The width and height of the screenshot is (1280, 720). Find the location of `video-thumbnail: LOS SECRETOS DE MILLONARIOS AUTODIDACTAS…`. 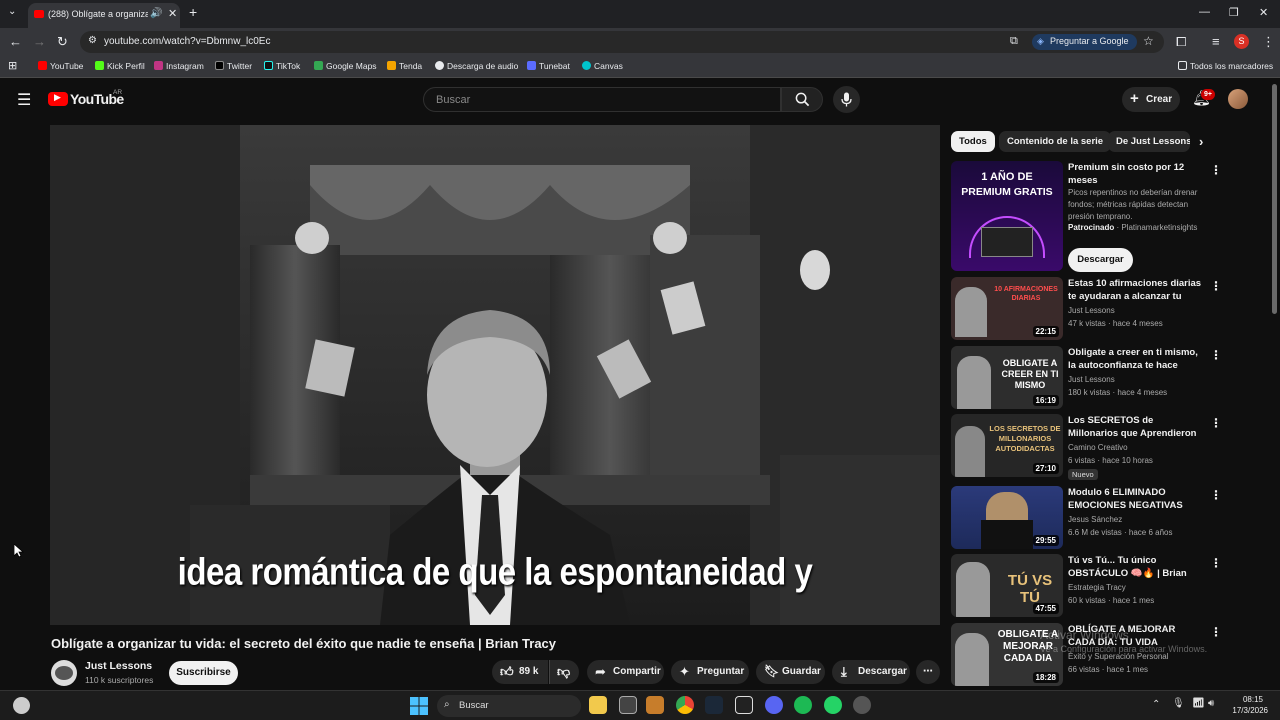

video-thumbnail: LOS SECRETOS DE MILLONARIOS AUTODIDACTAS… is located at coordinates (1007, 445).